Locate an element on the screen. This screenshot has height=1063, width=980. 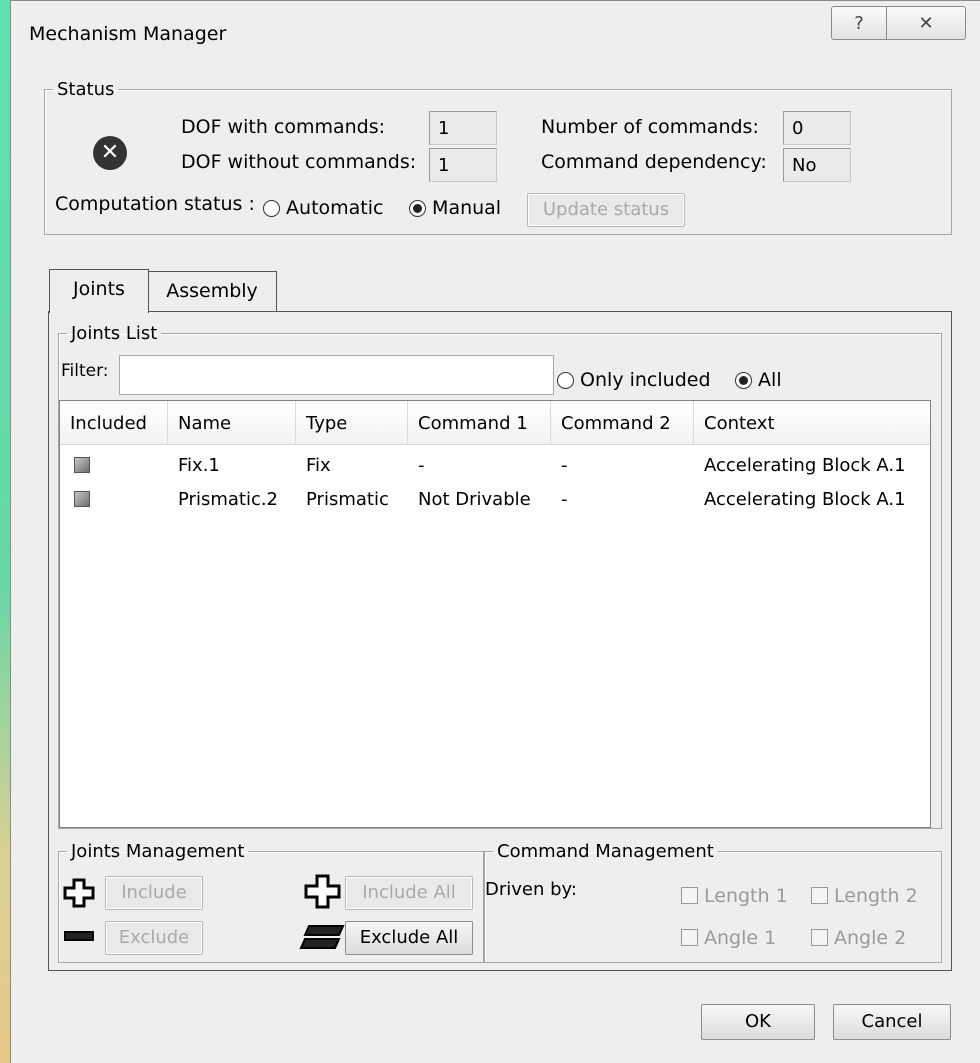
cell-name: Prismatic.2 is located at coordinates (228, 499).